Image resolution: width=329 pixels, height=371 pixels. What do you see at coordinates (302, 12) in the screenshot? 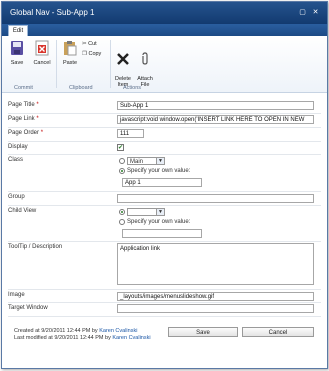
I see `maximize-icon: ▢` at bounding box center [302, 12].